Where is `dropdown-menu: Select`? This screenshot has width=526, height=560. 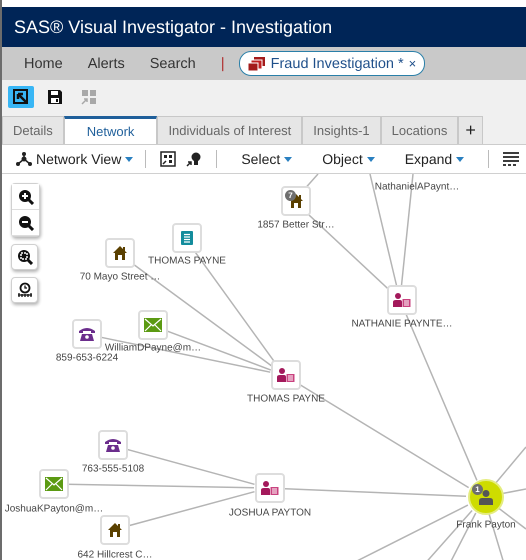 dropdown-menu: Select is located at coordinates (266, 159).